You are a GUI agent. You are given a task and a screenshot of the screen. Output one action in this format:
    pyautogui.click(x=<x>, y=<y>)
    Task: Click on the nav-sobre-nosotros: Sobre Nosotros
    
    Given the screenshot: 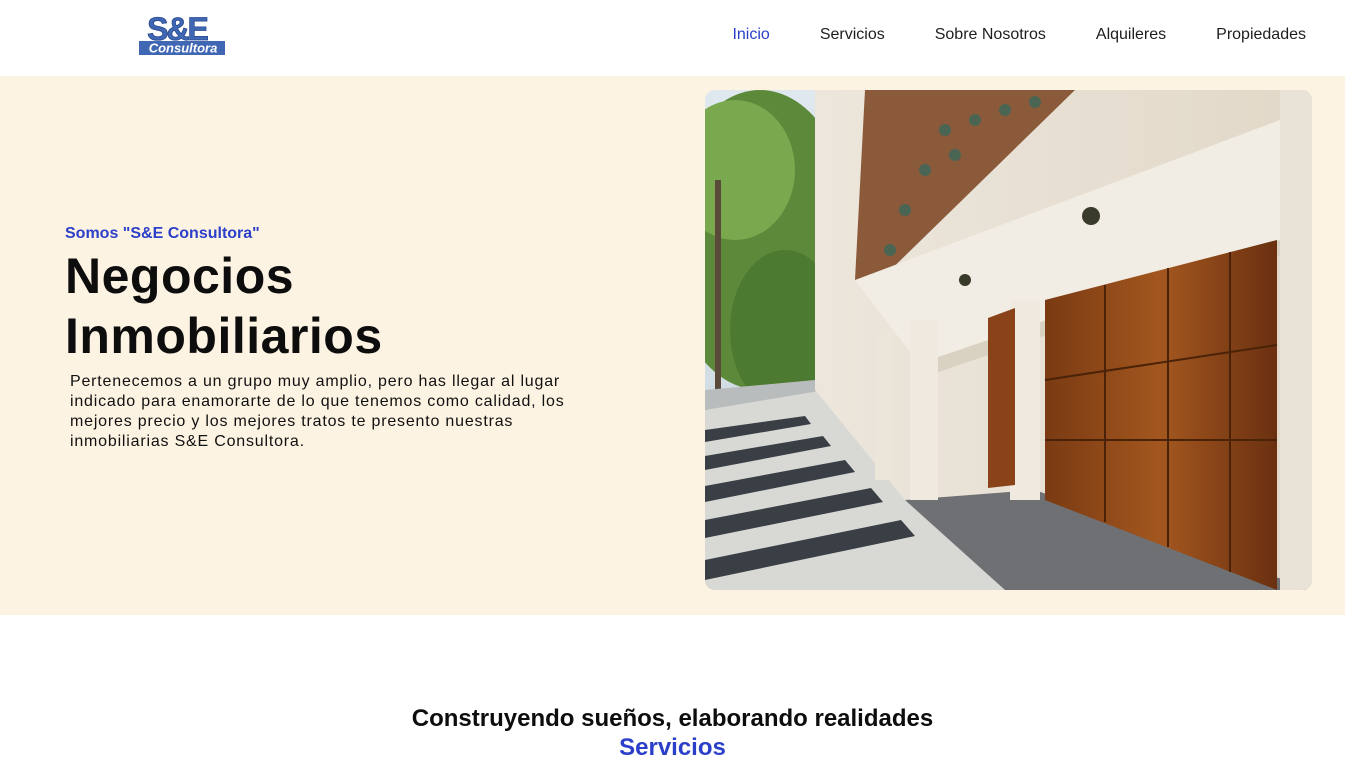 What is the action you would take?
    pyautogui.click(x=990, y=35)
    